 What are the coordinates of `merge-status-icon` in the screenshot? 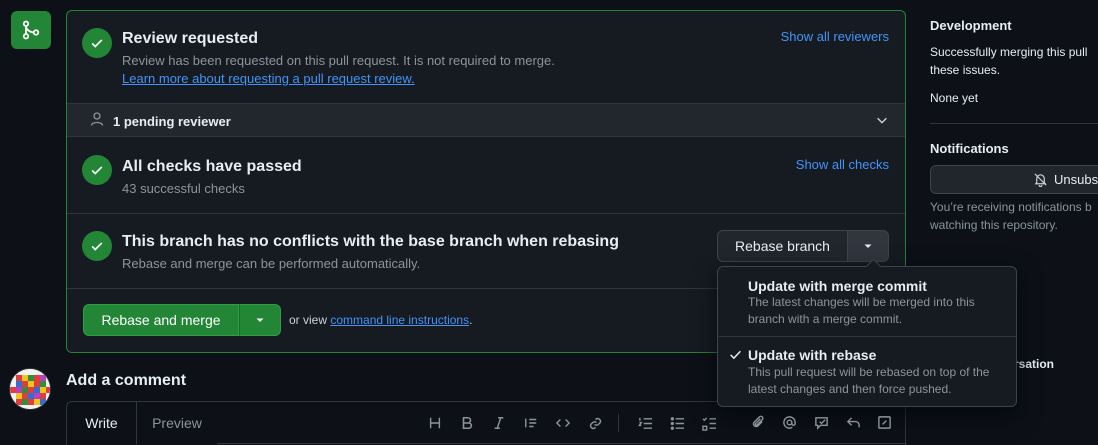 It's located at (31, 30).